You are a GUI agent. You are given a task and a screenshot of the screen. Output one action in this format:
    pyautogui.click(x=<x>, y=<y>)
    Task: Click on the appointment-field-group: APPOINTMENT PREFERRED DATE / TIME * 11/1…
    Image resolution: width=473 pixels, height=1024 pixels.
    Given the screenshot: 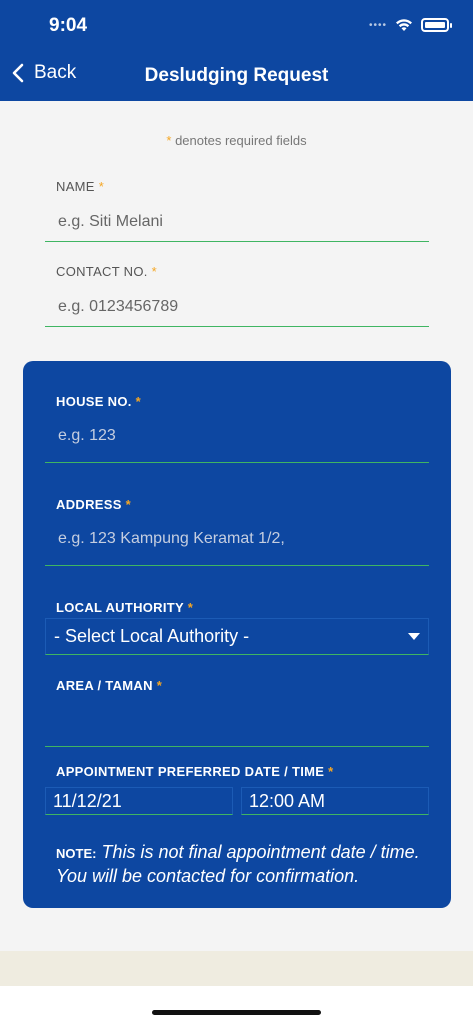 What is the action you would take?
    pyautogui.click(x=237, y=789)
    